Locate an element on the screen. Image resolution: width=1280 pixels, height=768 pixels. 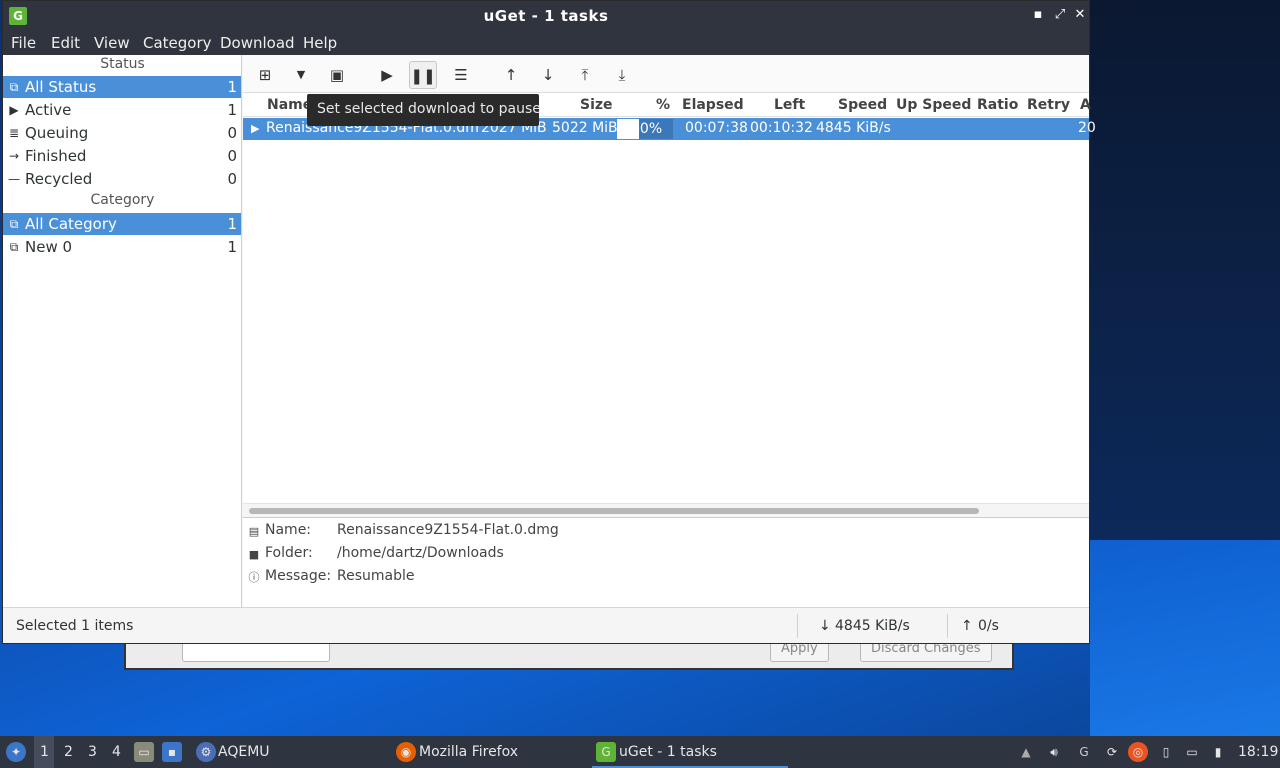
queue-icon: ≣ is located at coordinates (14, 133).